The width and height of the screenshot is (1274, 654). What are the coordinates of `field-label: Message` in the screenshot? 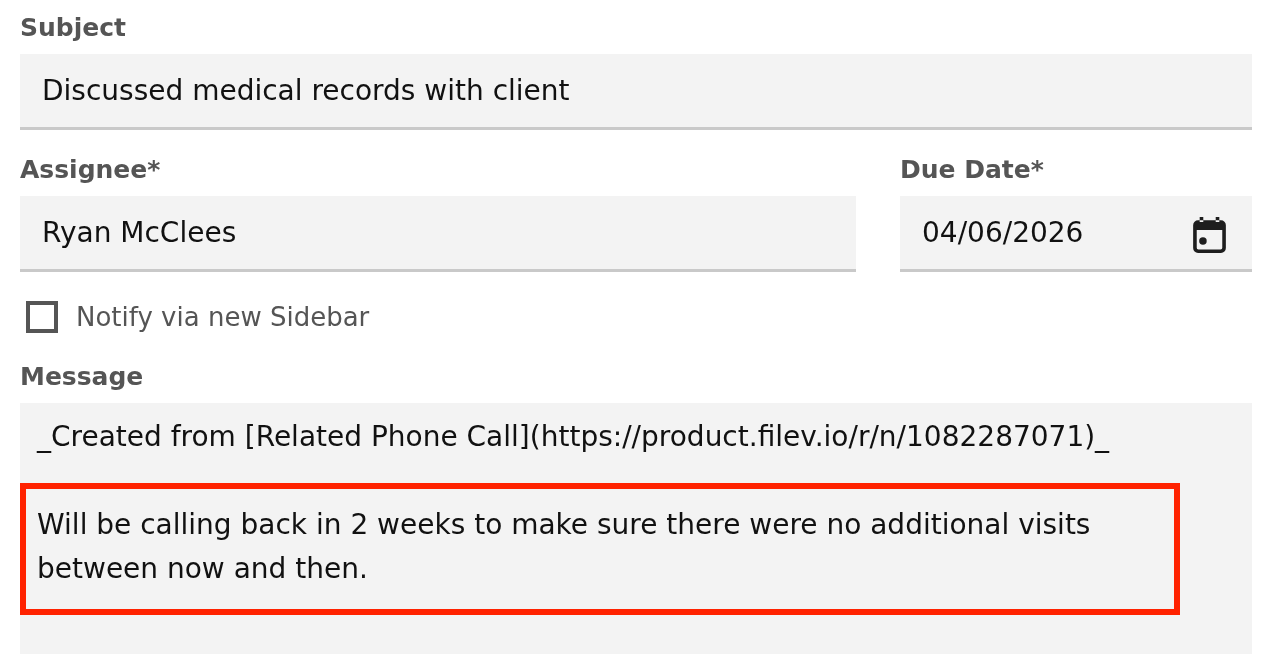 It's located at (82, 377).